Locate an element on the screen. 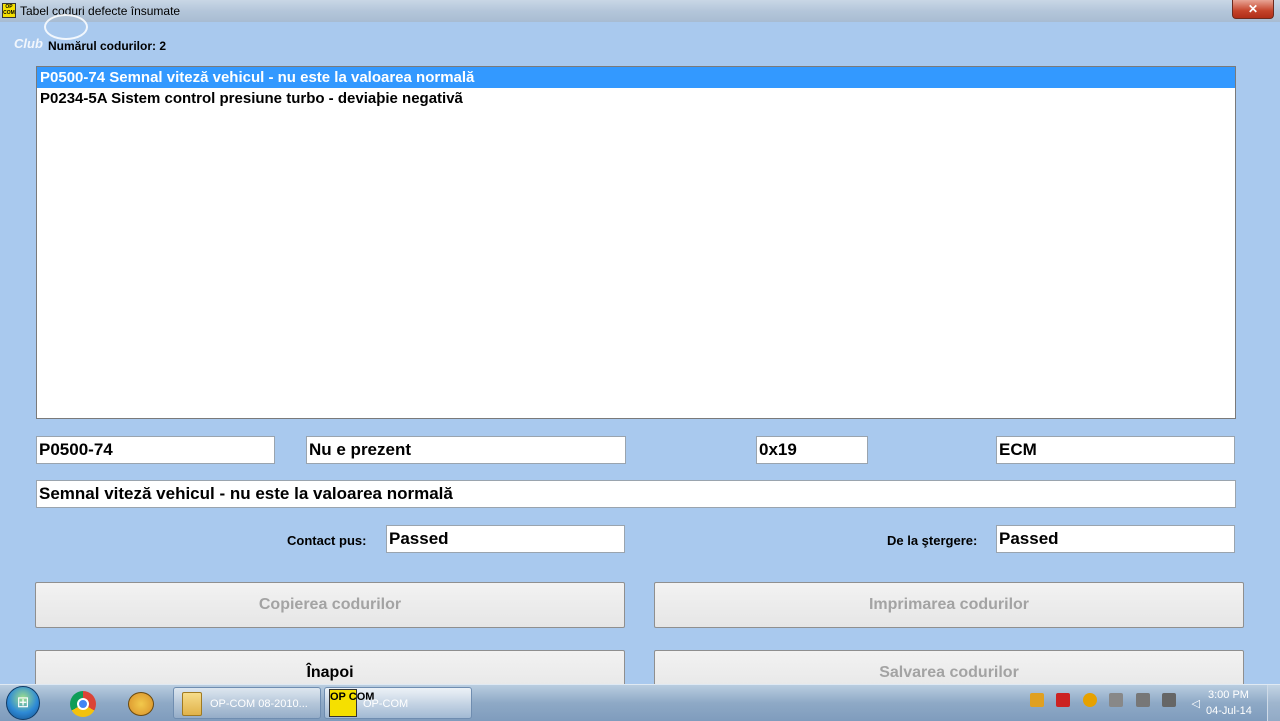 The image size is (1280, 721). code-field: P0500-74 is located at coordinates (155, 450).